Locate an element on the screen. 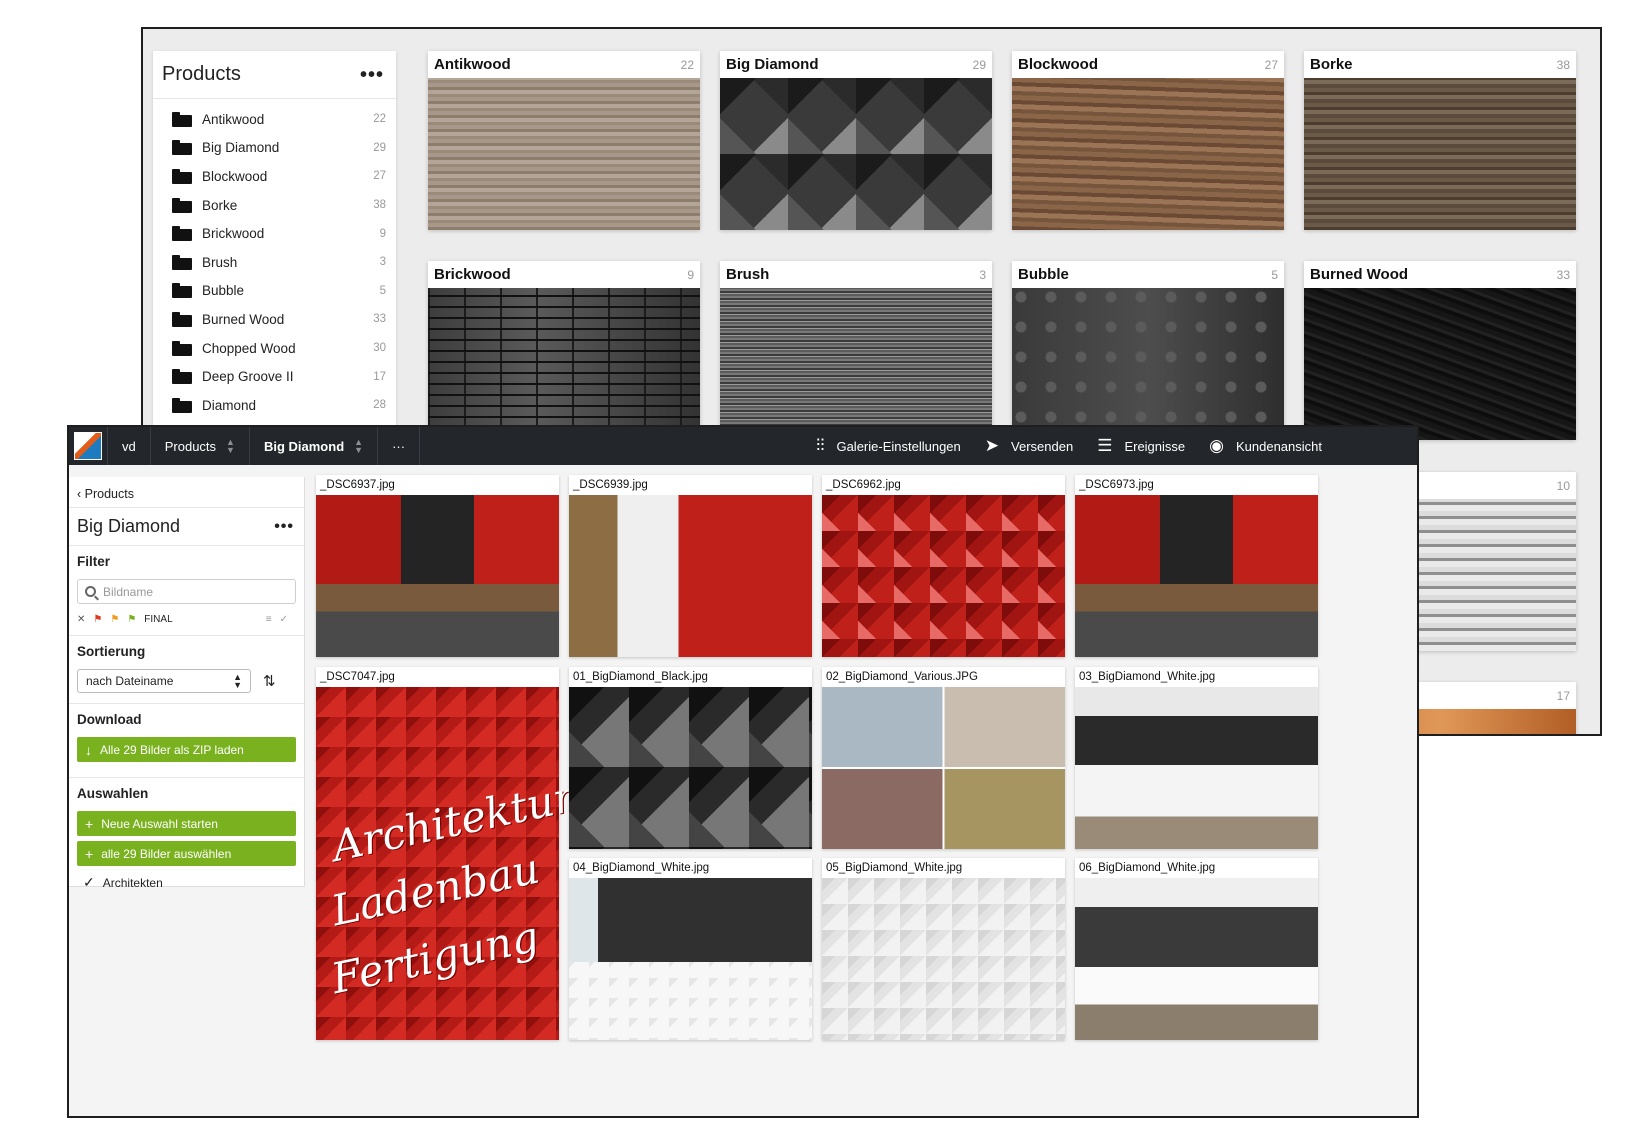 The height and width of the screenshot is (1130, 1652). photo-tile: 06_BigDiamond_White.jpg is located at coordinates (1196, 949).